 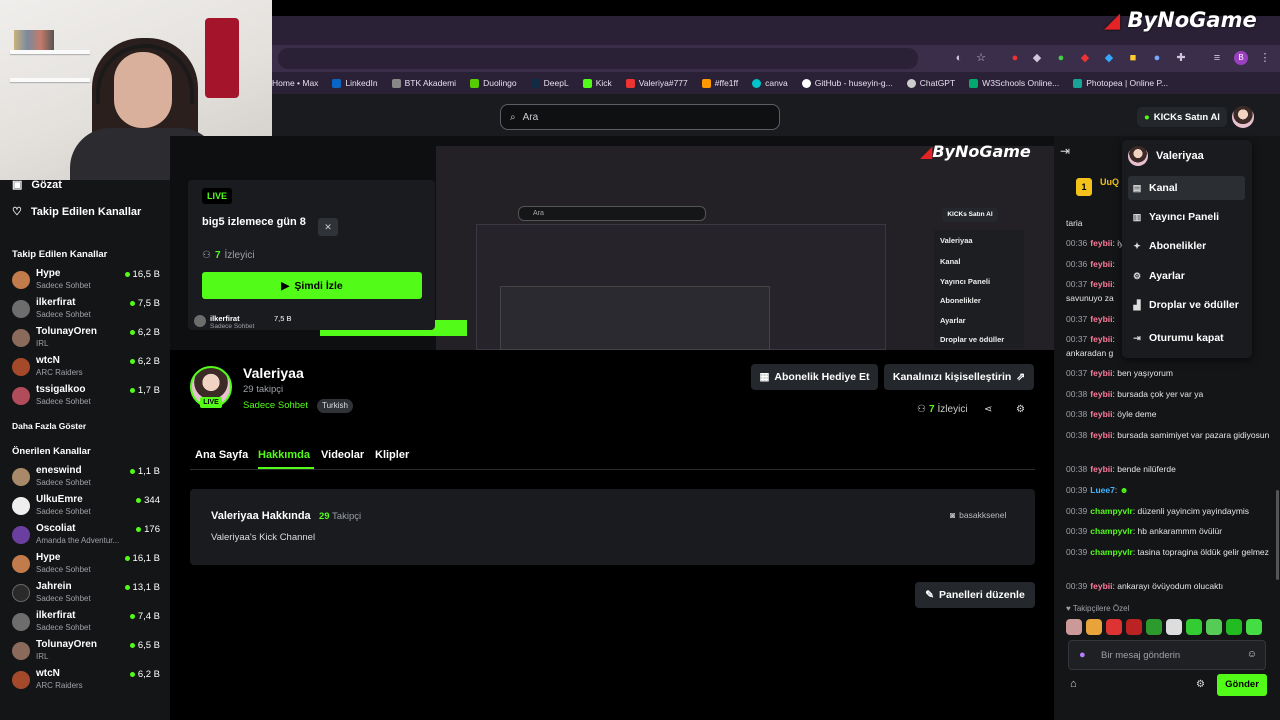 I want to click on active-tab-indicator, so click(x=286, y=468).